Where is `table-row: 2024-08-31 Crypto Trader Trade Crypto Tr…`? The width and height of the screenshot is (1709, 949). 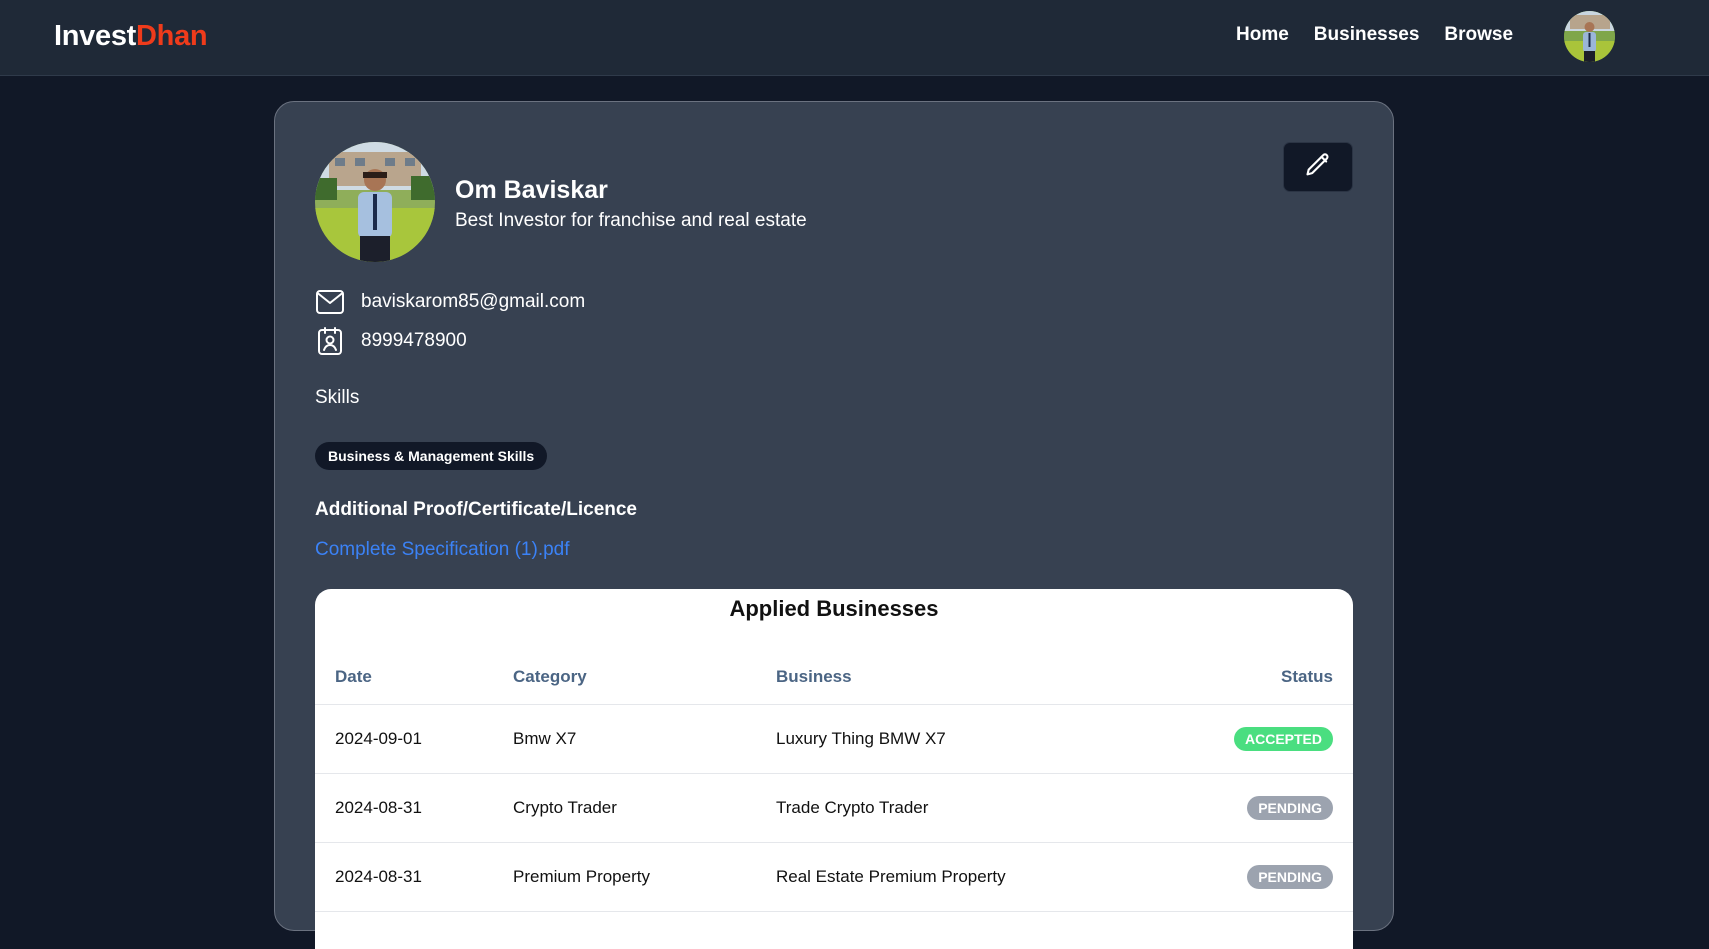
table-row: 2024-08-31 Crypto Trader Trade Crypto Tr… is located at coordinates (834, 808).